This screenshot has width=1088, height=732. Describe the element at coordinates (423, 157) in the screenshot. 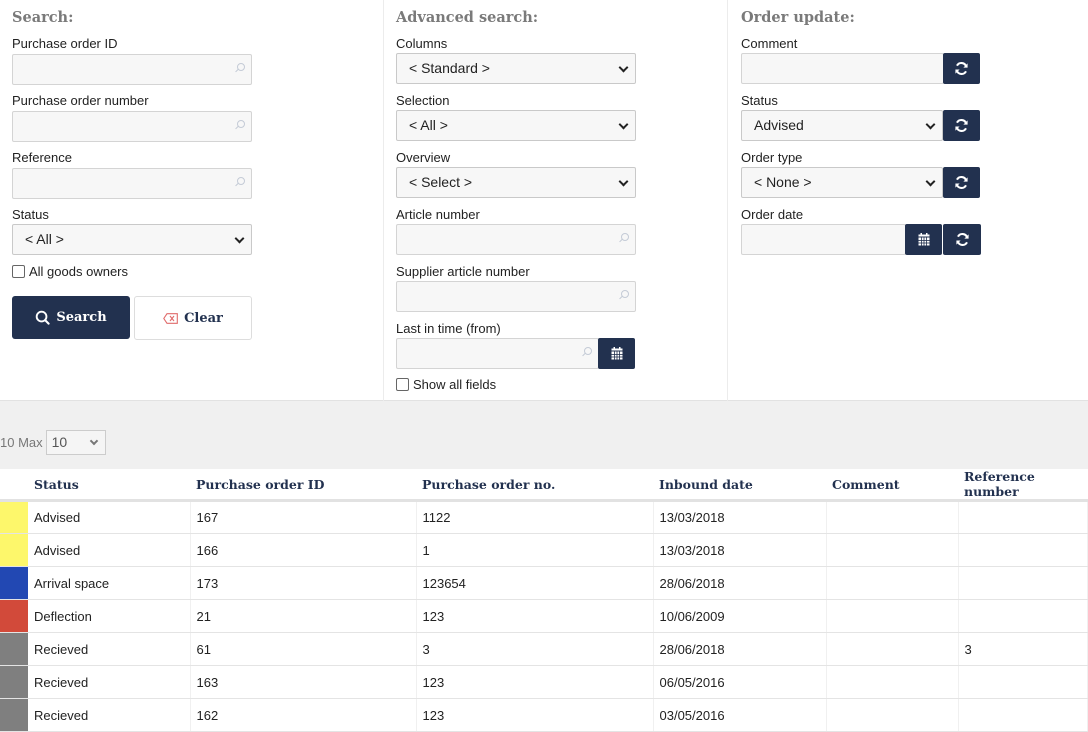

I see `overview-label: Overview` at that location.